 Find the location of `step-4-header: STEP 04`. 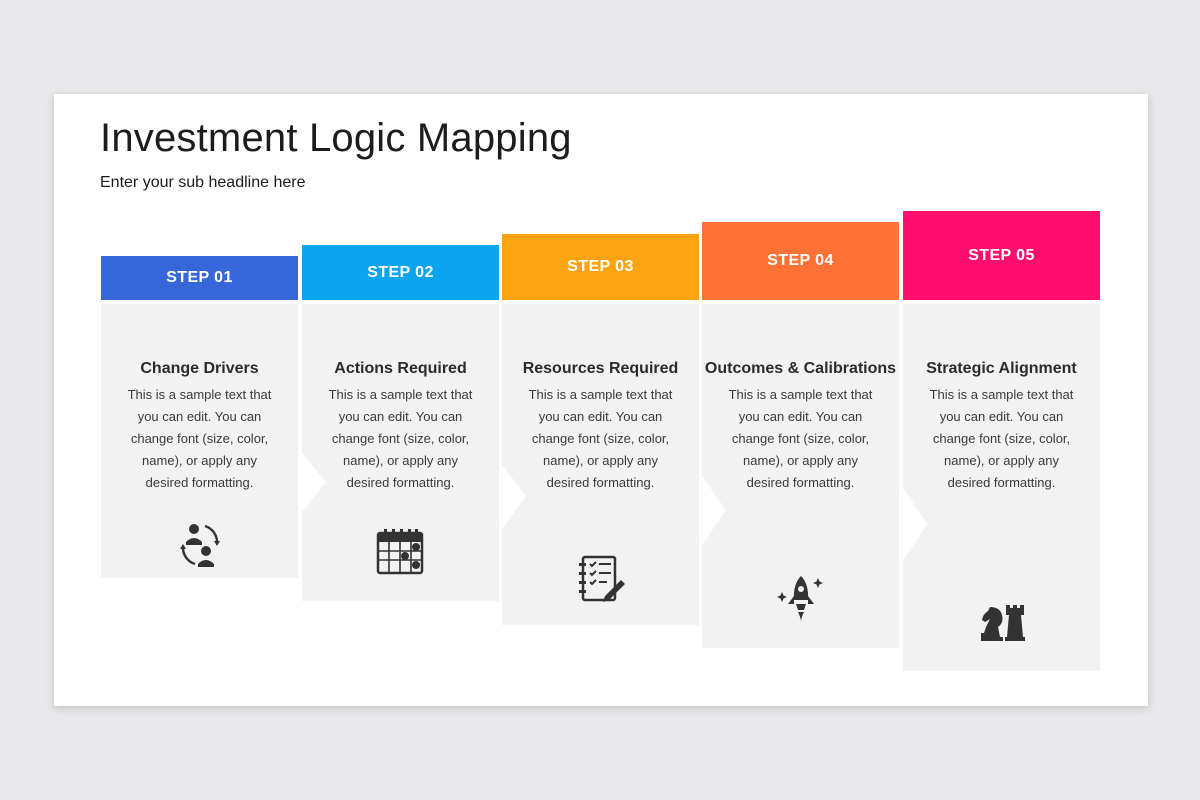

step-4-header: STEP 04 is located at coordinates (800, 261).